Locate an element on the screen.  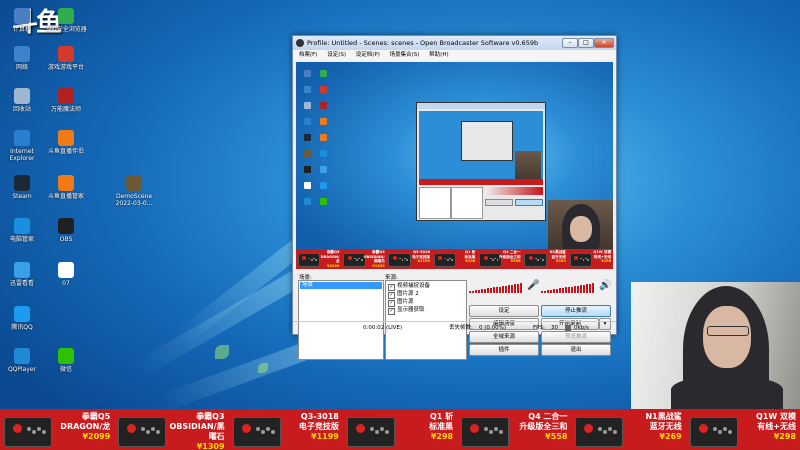
settings-button: 设定 is located at coordinates (504, 311).